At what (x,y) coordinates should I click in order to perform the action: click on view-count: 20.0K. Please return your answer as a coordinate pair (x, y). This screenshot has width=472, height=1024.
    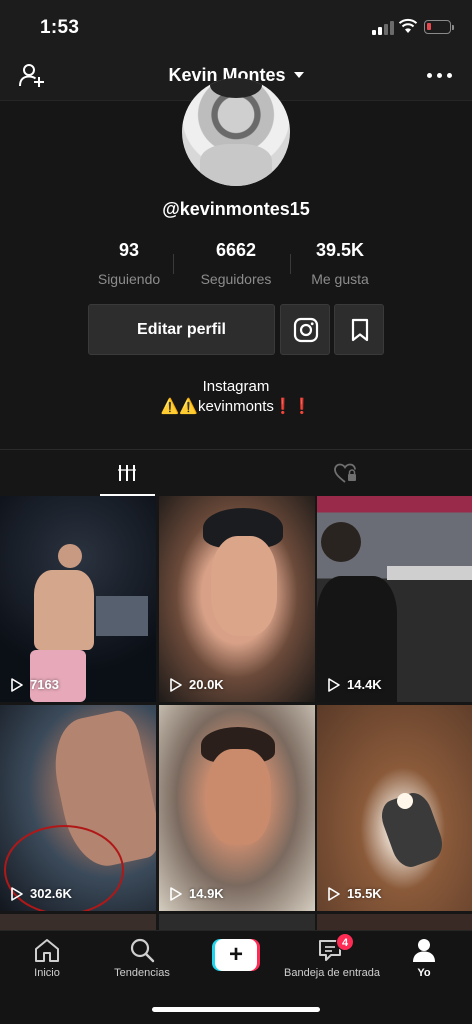
    Looking at the image, I should click on (196, 684).